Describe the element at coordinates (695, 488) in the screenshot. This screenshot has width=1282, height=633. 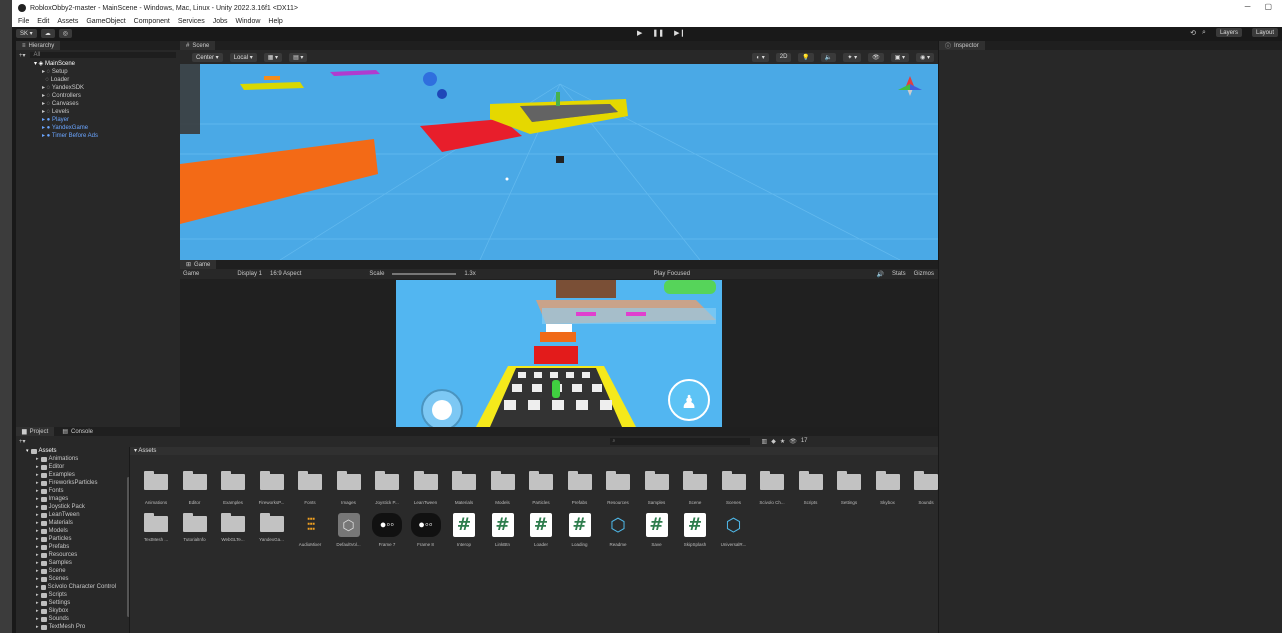
I see `asset-folder-scene: Scene` at that location.